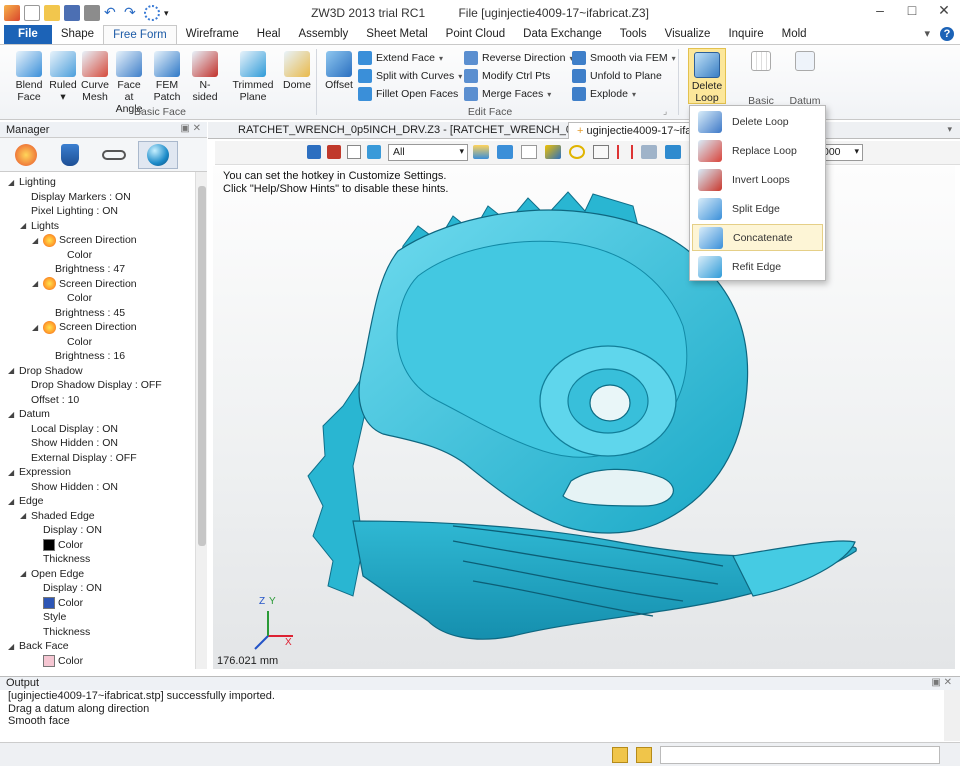 The image size is (960, 766). Describe the element at coordinates (601, 152) in the screenshot. I see `section-icon` at that location.